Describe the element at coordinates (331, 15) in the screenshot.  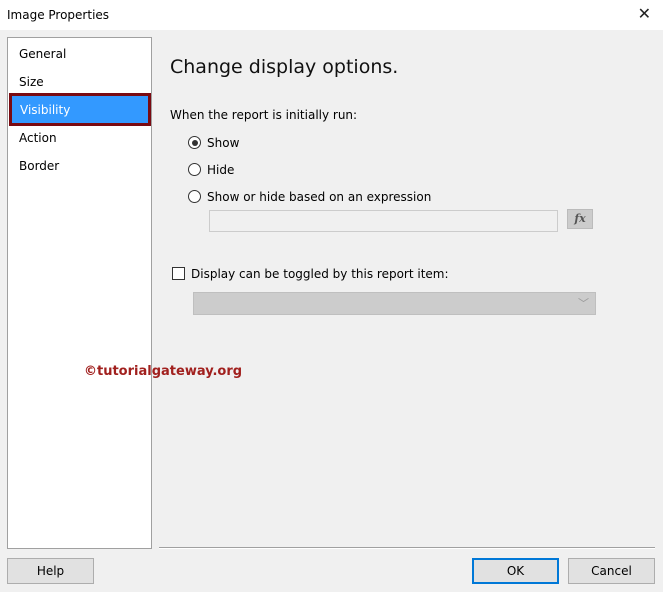
I see `title-bar: Image Properties ✕` at that location.